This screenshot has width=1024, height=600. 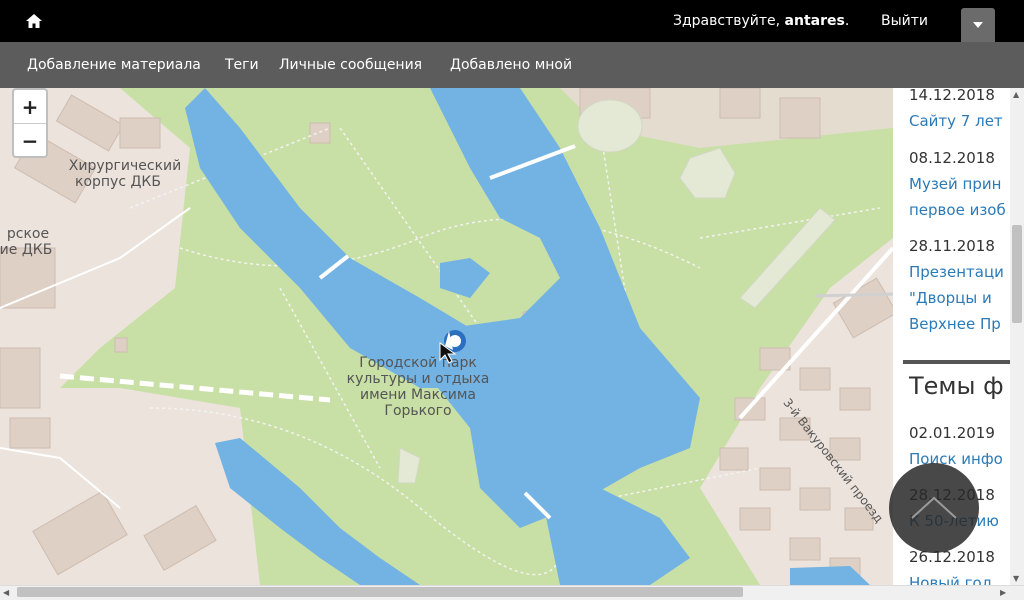 I want to click on user-menu-button, so click(x=978, y=25).